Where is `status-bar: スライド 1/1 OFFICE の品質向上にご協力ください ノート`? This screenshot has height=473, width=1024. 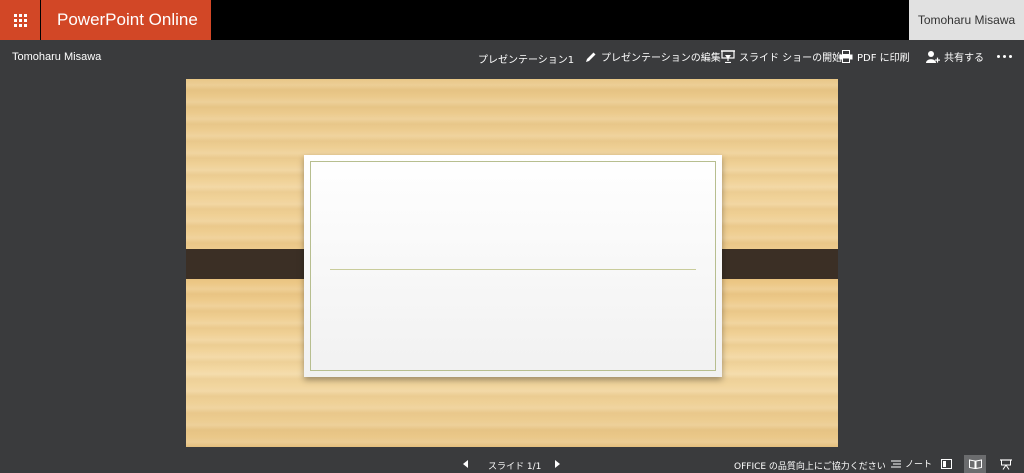 status-bar: スライド 1/1 OFFICE の品質向上にご協力ください ノート is located at coordinates (512, 464).